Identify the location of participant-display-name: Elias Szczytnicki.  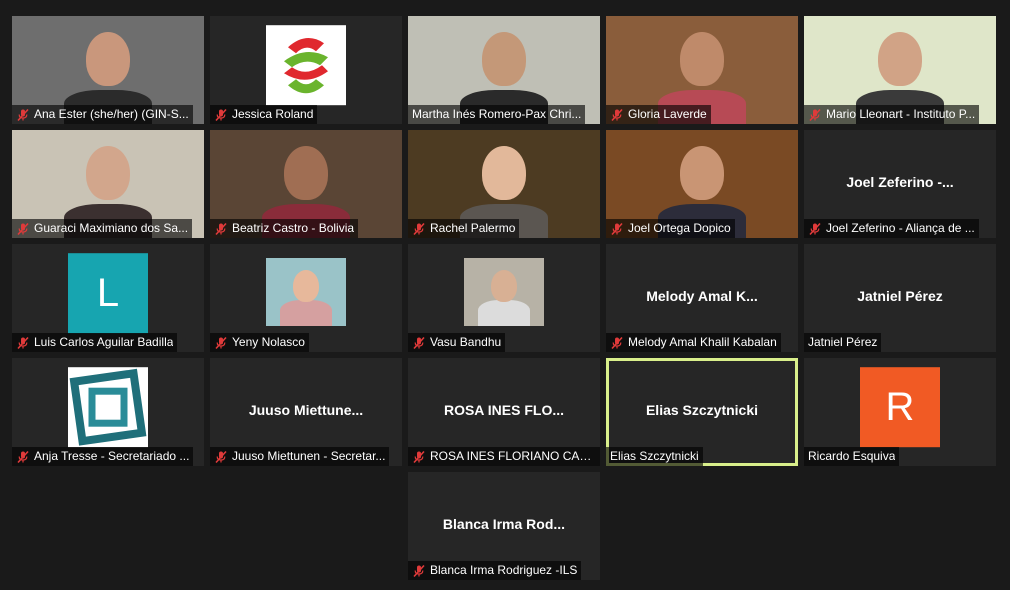
(702, 410).